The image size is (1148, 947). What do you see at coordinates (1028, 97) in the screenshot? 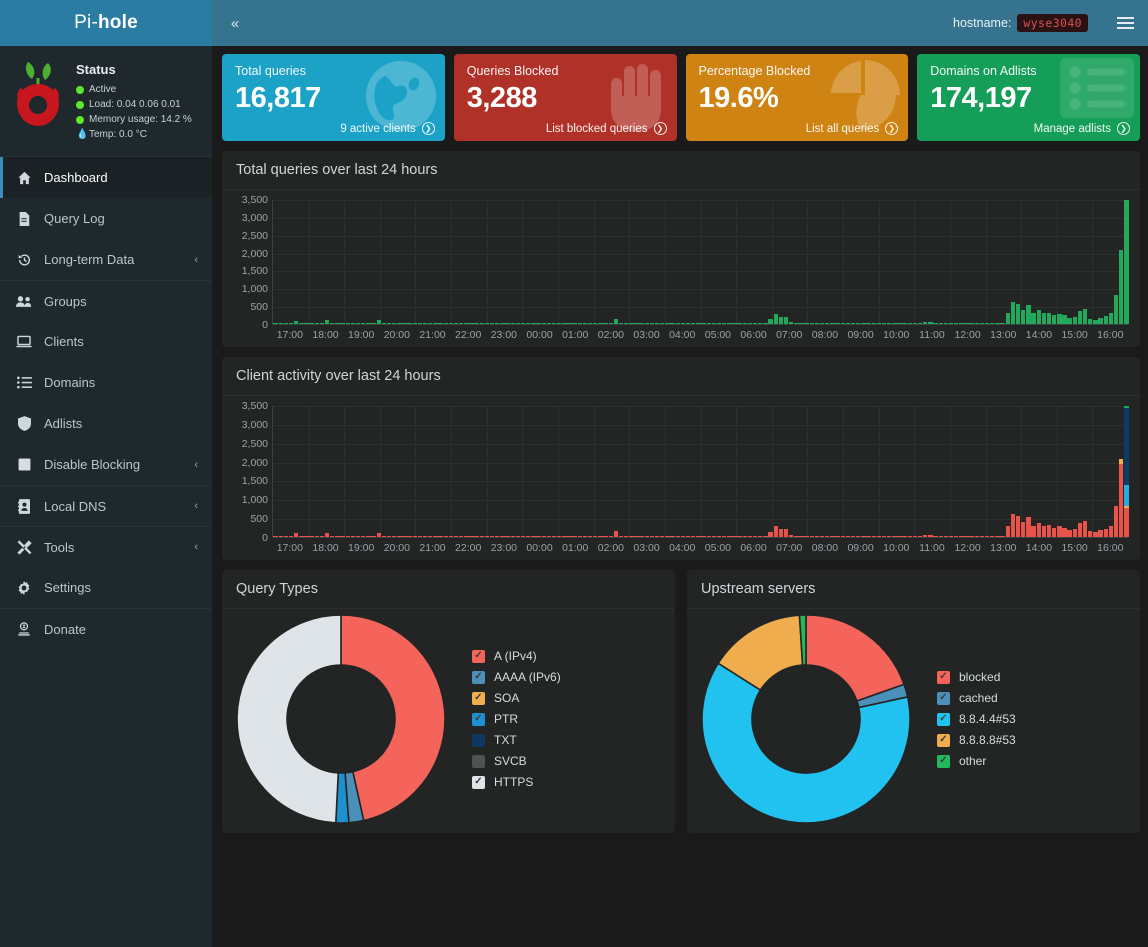
I see `stat-card-domains-on-adlists: Domains on Adlists 174,197 Manage adlists ❯` at bounding box center [1028, 97].